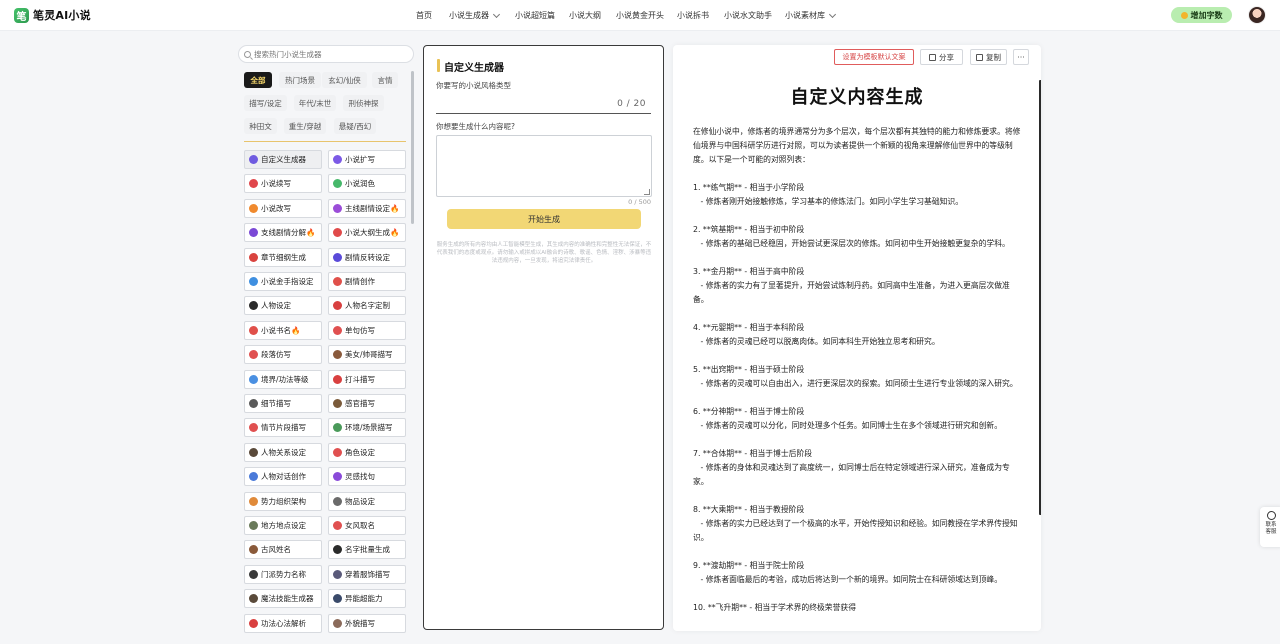  Describe the element at coordinates (1021, 57) in the screenshot. I see `more-options-button: ···` at that location.